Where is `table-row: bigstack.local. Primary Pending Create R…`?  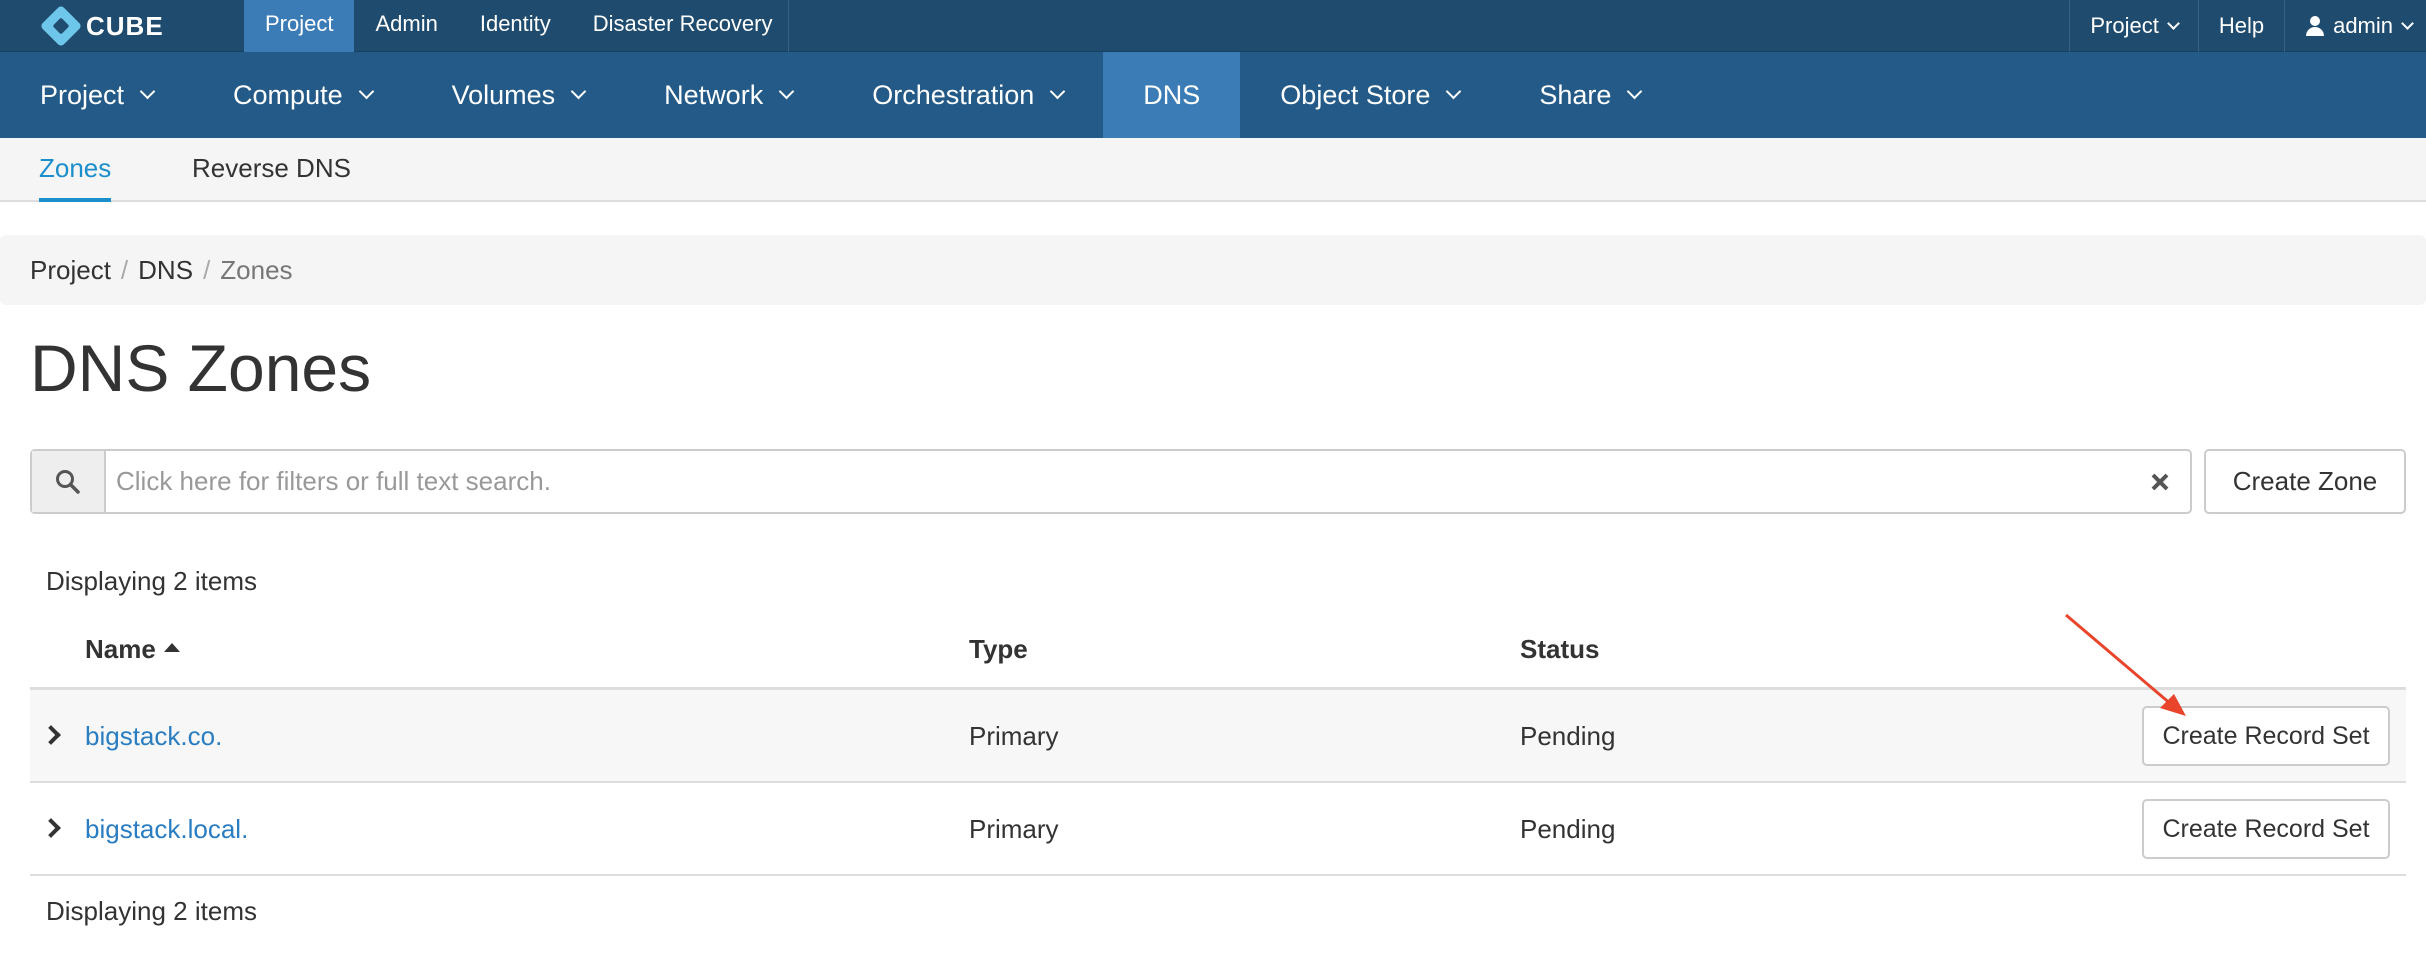 table-row: bigstack.local. Primary Pending Create R… is located at coordinates (1218, 829).